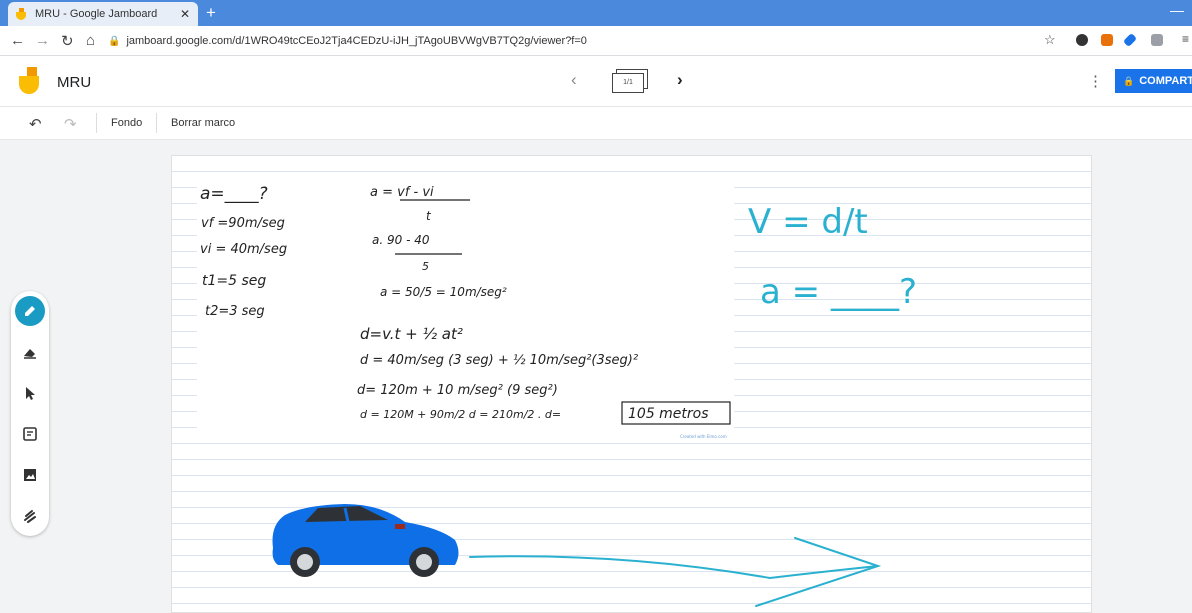 This screenshot has height=613, width=1192. I want to click on right-formula-speed: V = d/t, so click(808, 222).